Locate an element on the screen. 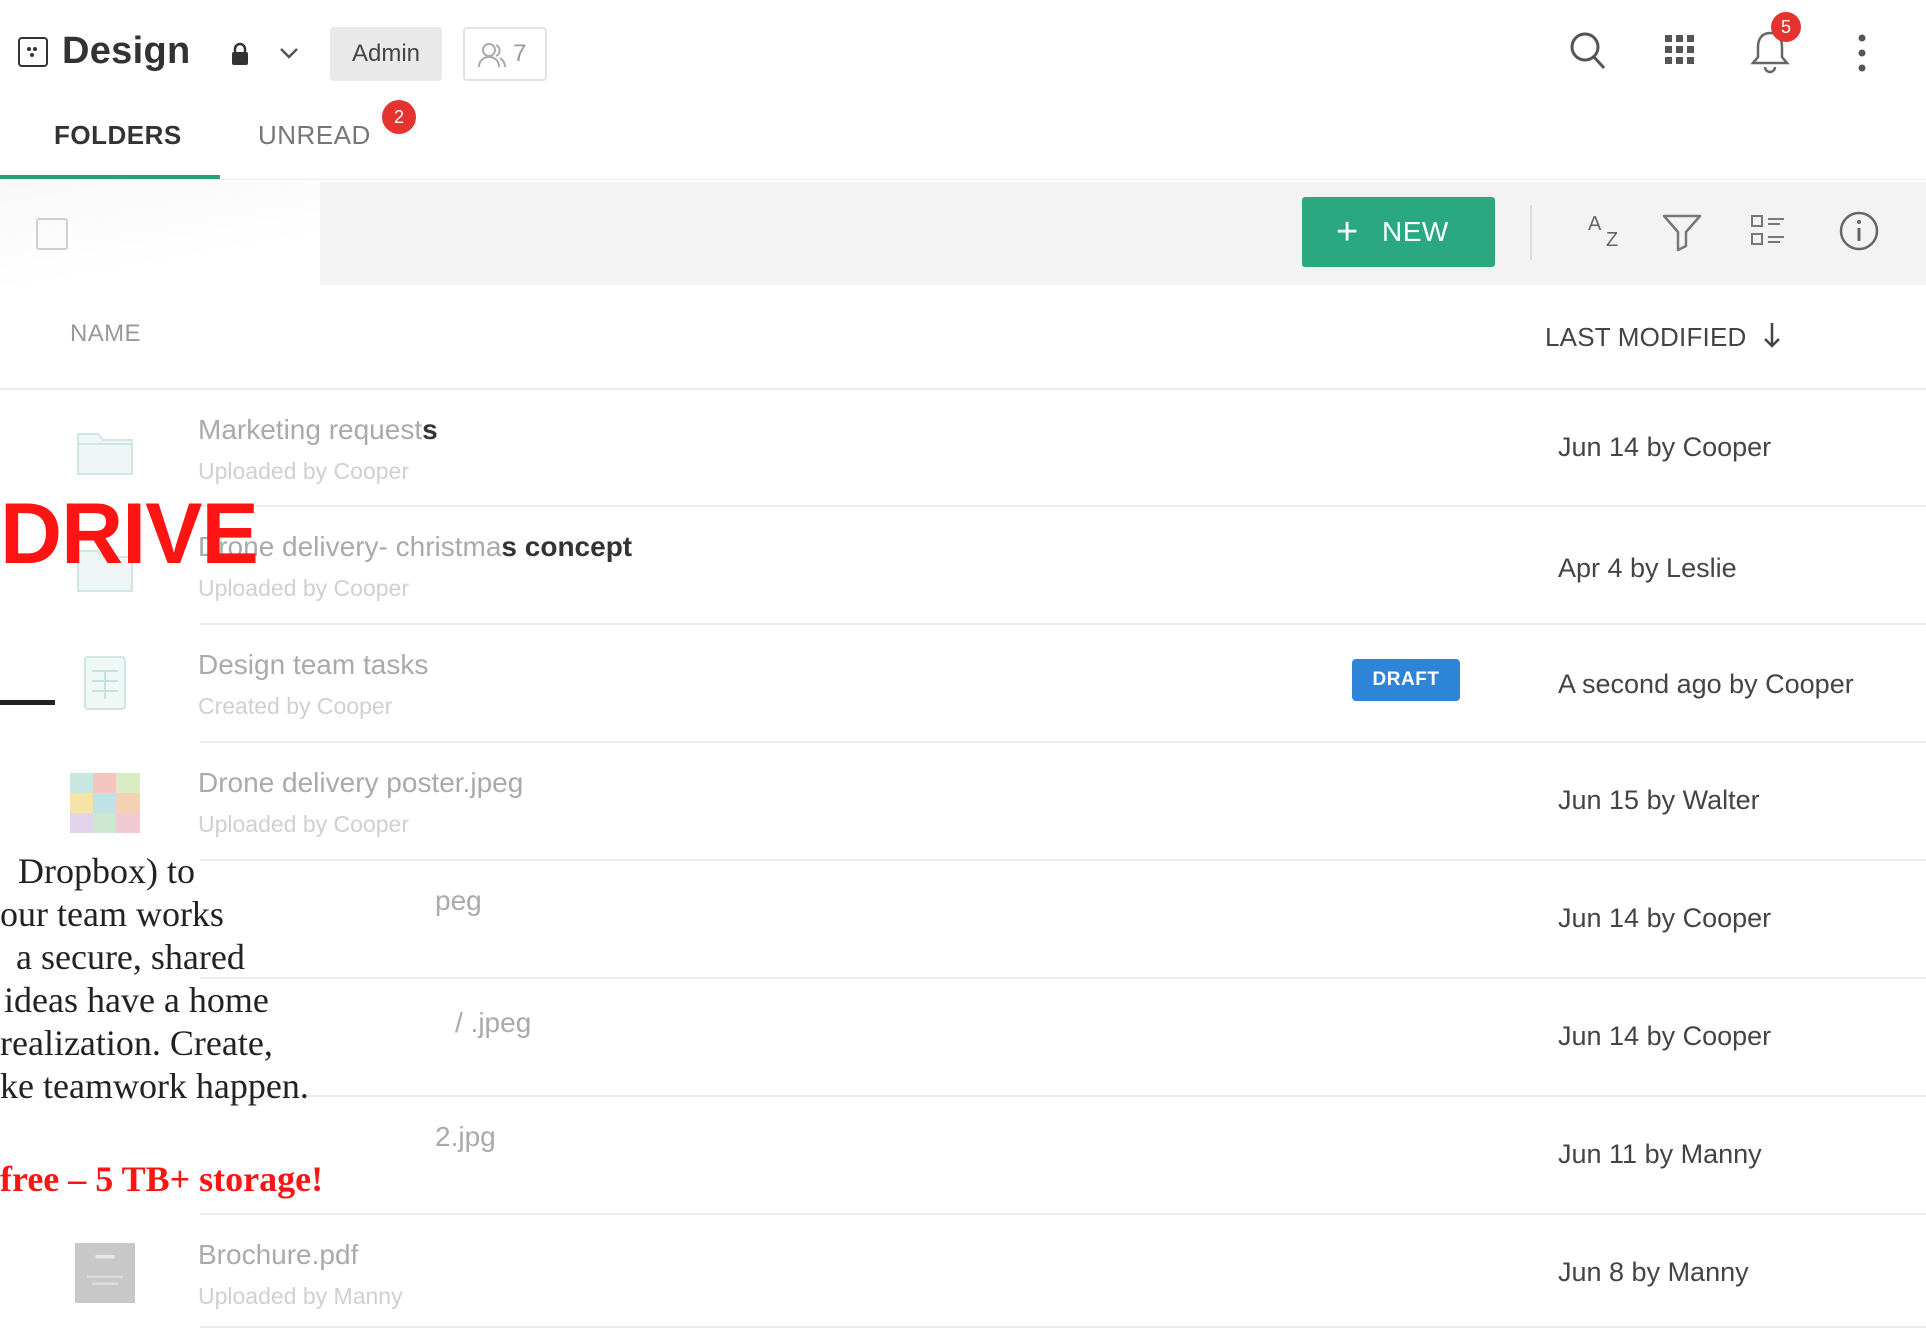 Image resolution: width=1926 pixels, height=1332 pixels. pdf-thumbnail is located at coordinates (105, 1273).